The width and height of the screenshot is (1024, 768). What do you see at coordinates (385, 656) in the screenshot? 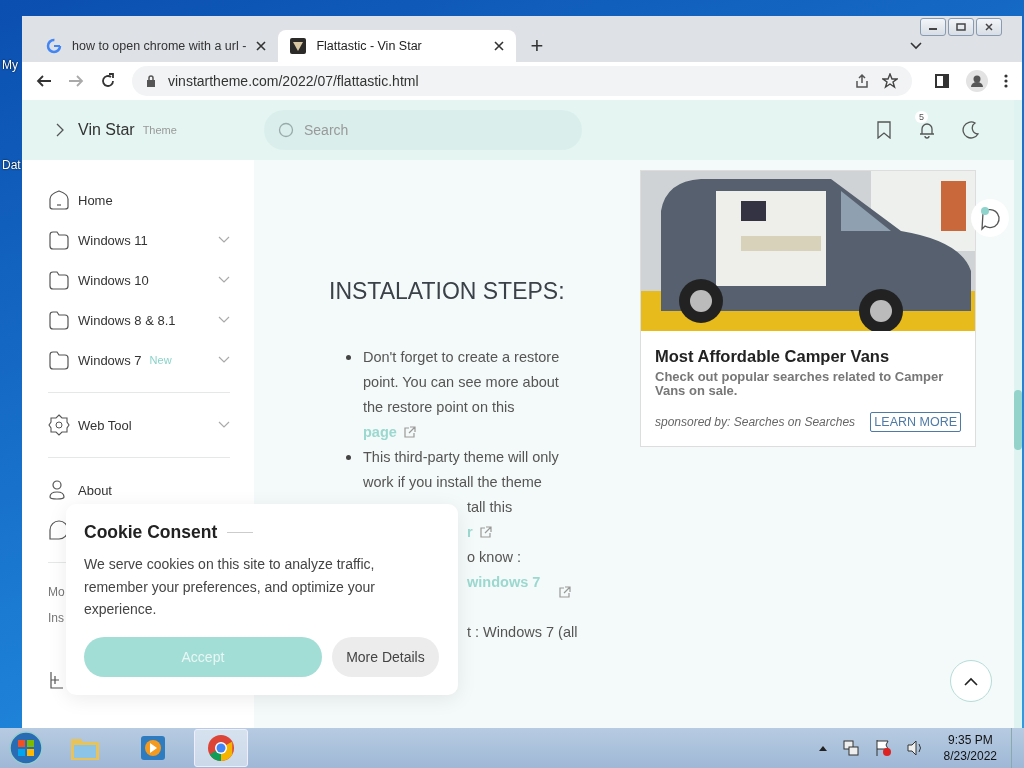
I see `more-details-button: More Details` at bounding box center [385, 656].